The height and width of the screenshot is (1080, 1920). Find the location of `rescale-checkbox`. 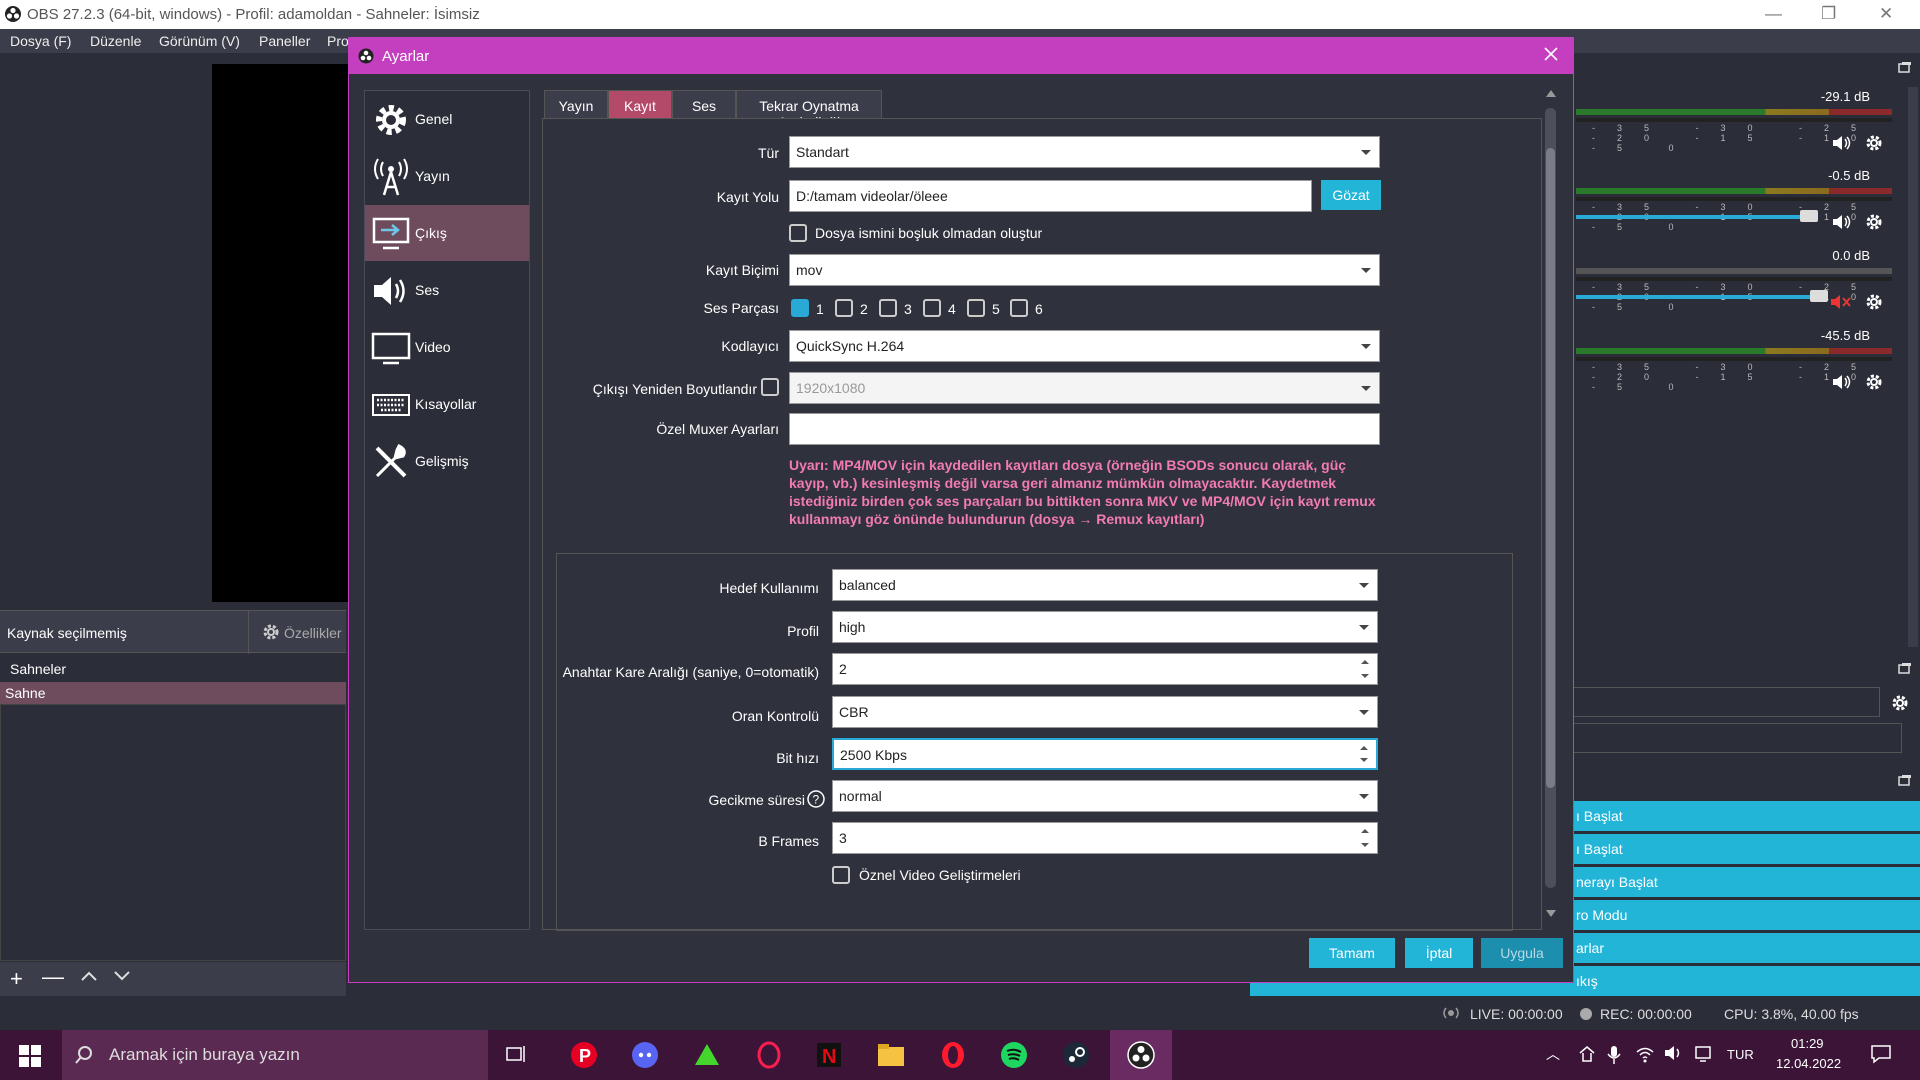

rescale-checkbox is located at coordinates (770, 387).